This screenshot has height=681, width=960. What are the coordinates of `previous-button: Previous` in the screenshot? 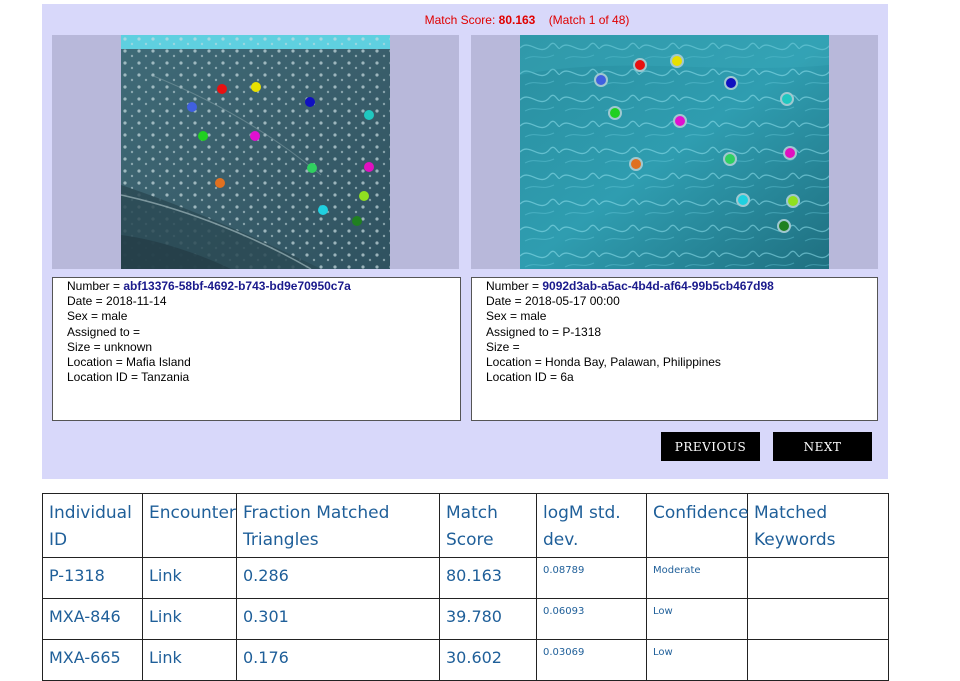 It's located at (710, 446).